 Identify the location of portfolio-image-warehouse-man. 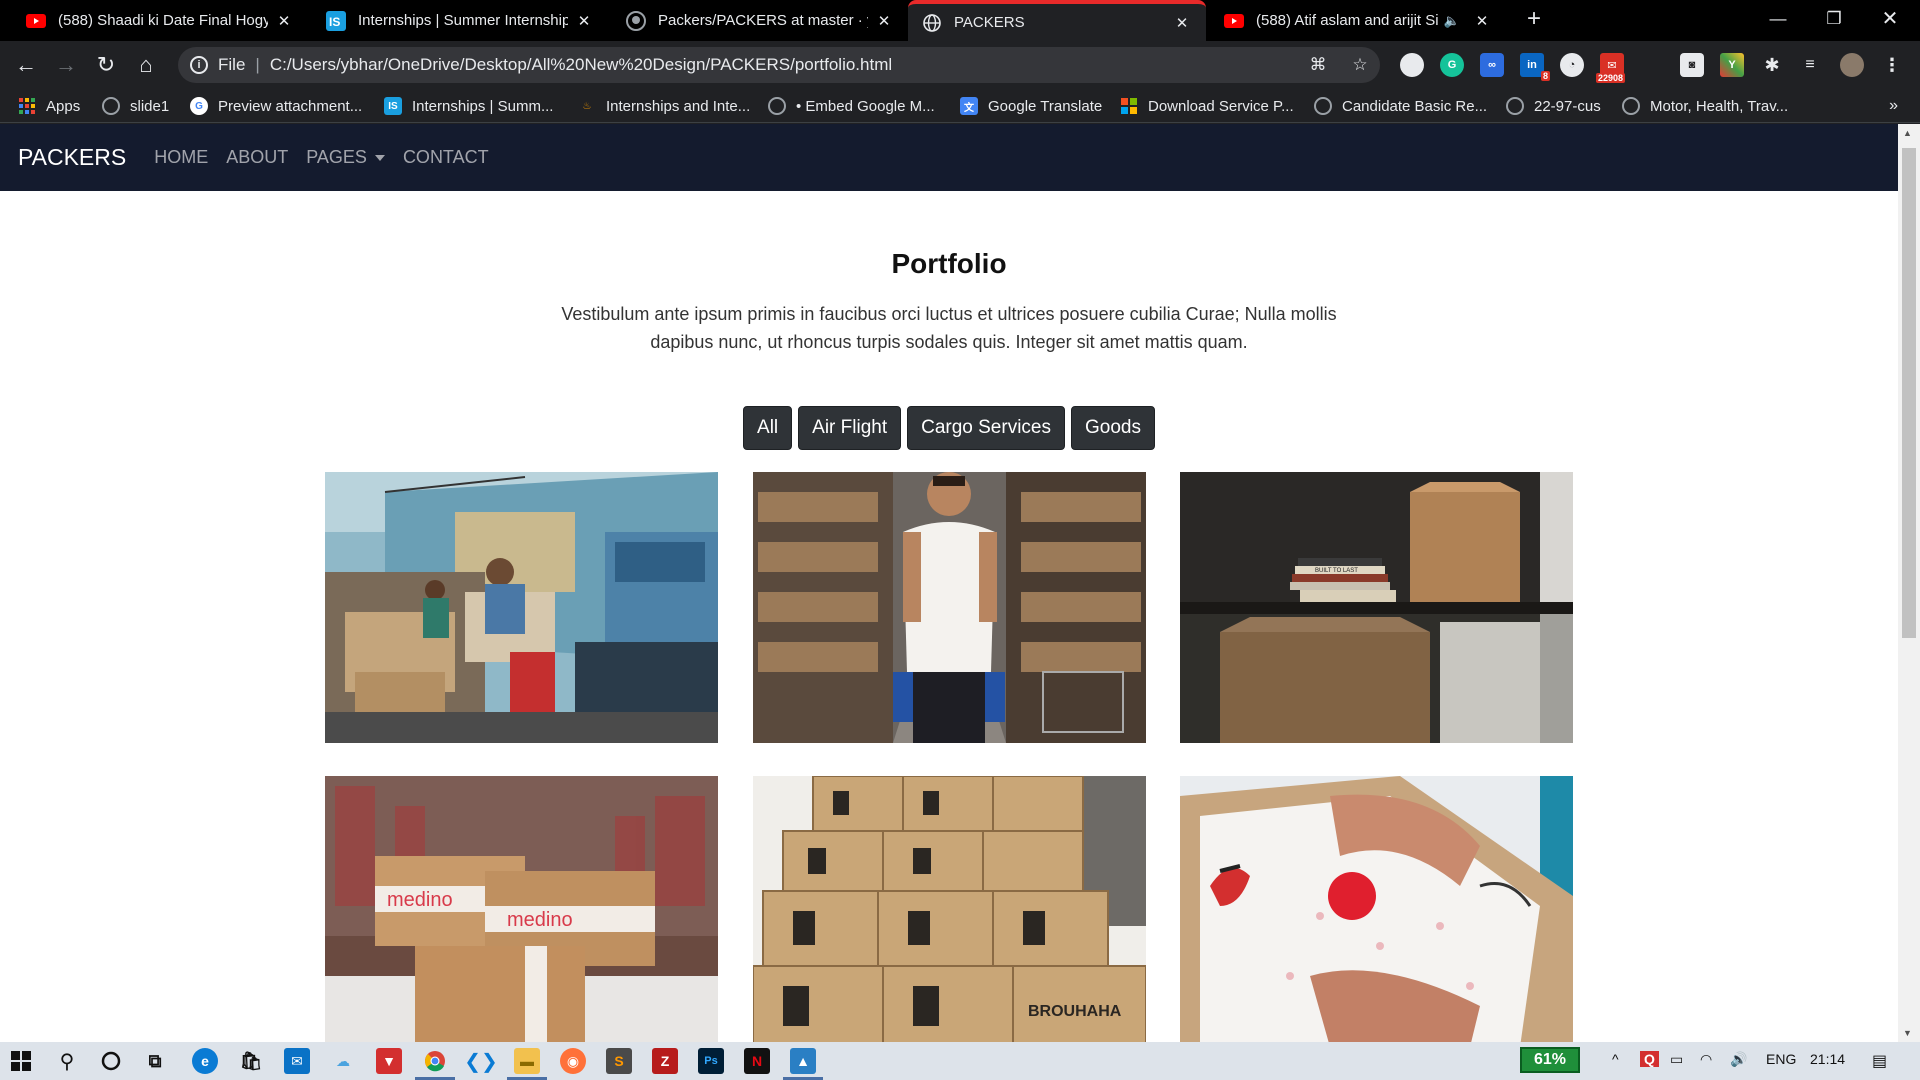
(949, 607).